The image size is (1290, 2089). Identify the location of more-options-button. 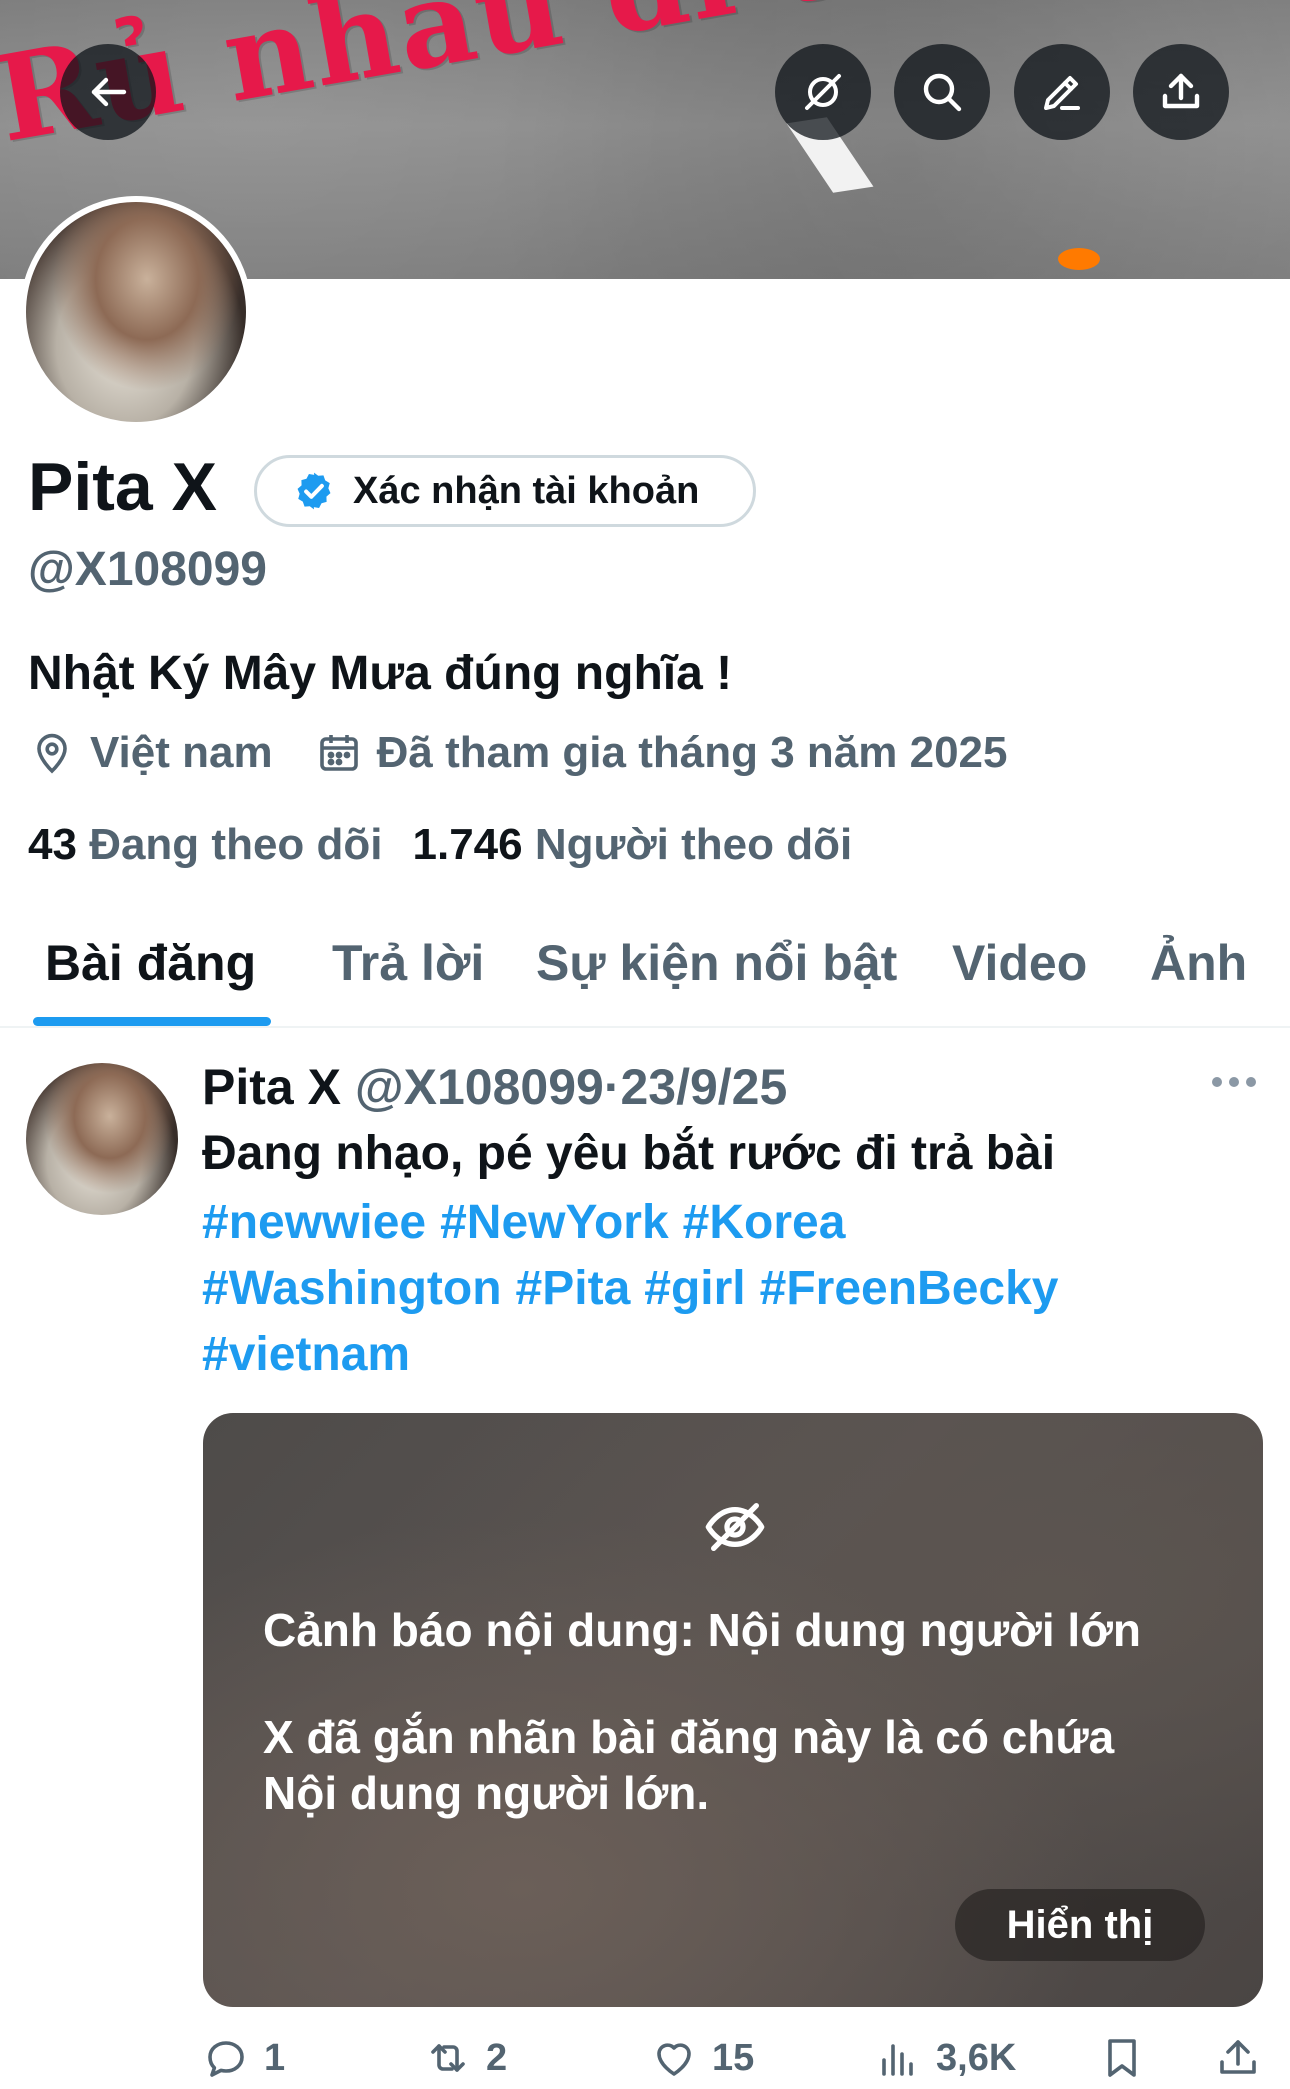
(1237, 1082).